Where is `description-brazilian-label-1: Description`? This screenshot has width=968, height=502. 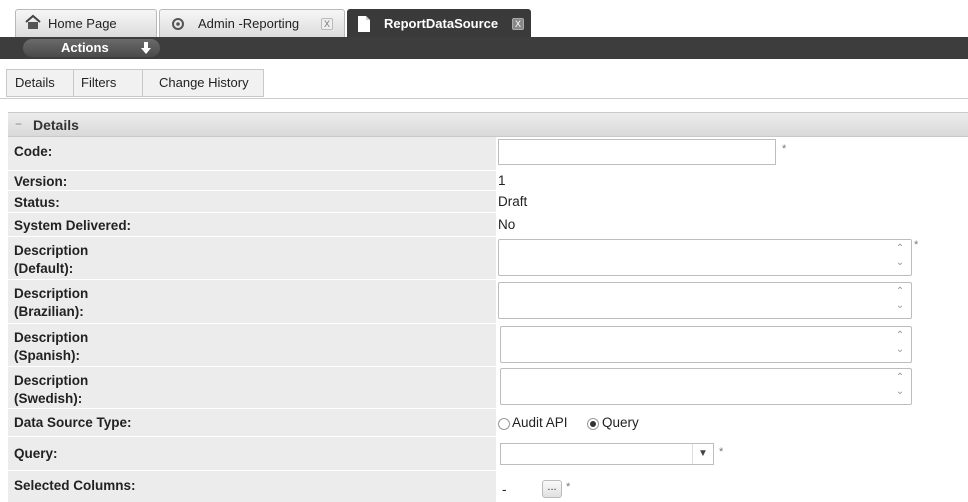
description-brazilian-label-1: Description is located at coordinates (51, 293).